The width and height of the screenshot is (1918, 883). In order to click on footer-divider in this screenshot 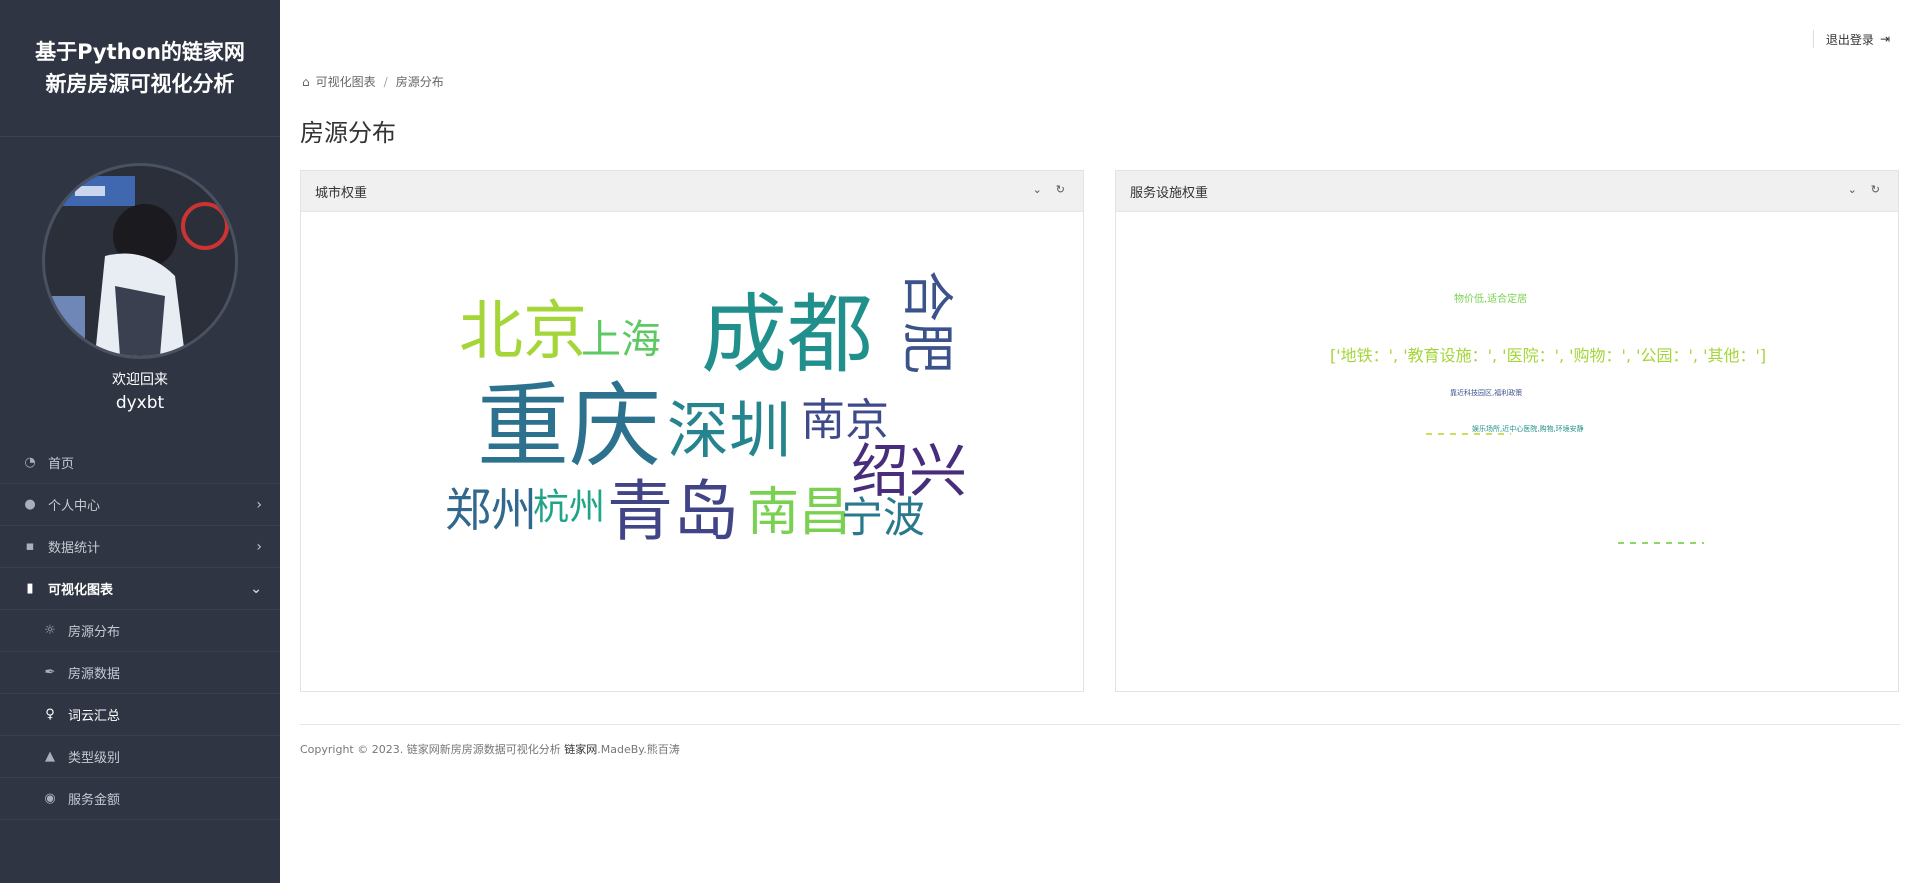, I will do `click(1100, 724)`.